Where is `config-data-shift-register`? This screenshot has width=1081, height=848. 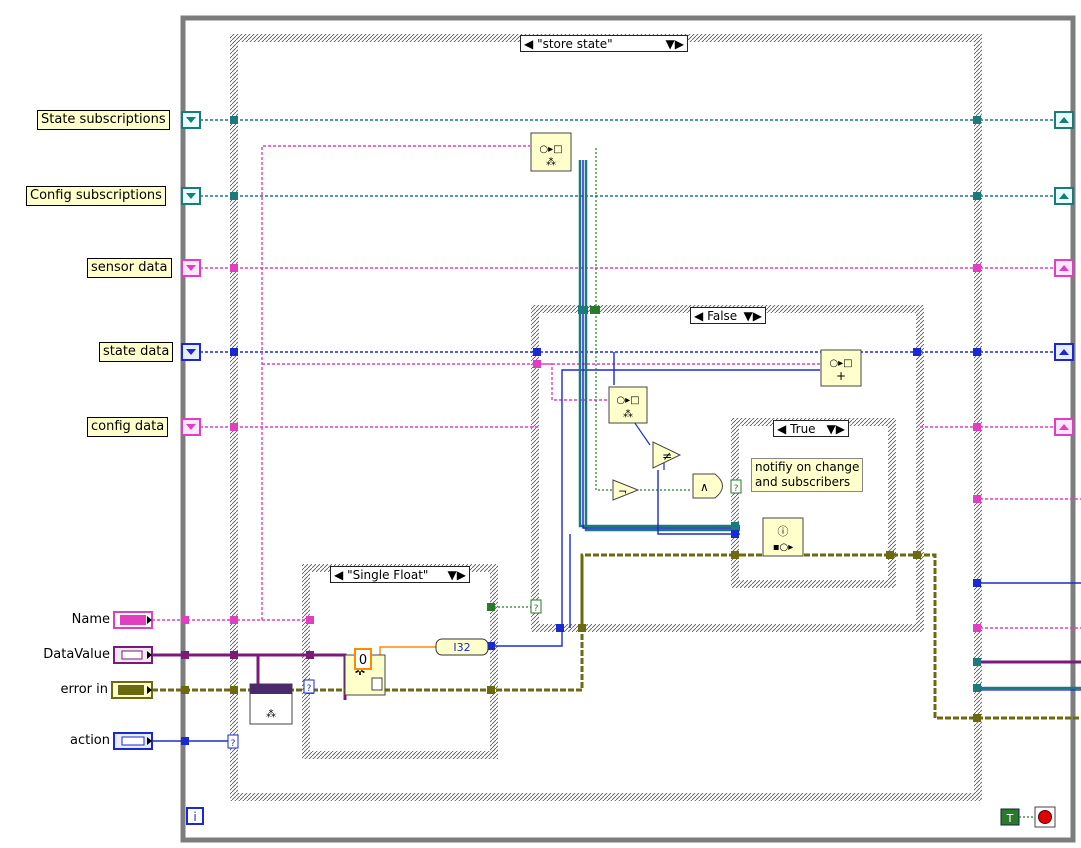 config-data-shift-register is located at coordinates (1064, 427).